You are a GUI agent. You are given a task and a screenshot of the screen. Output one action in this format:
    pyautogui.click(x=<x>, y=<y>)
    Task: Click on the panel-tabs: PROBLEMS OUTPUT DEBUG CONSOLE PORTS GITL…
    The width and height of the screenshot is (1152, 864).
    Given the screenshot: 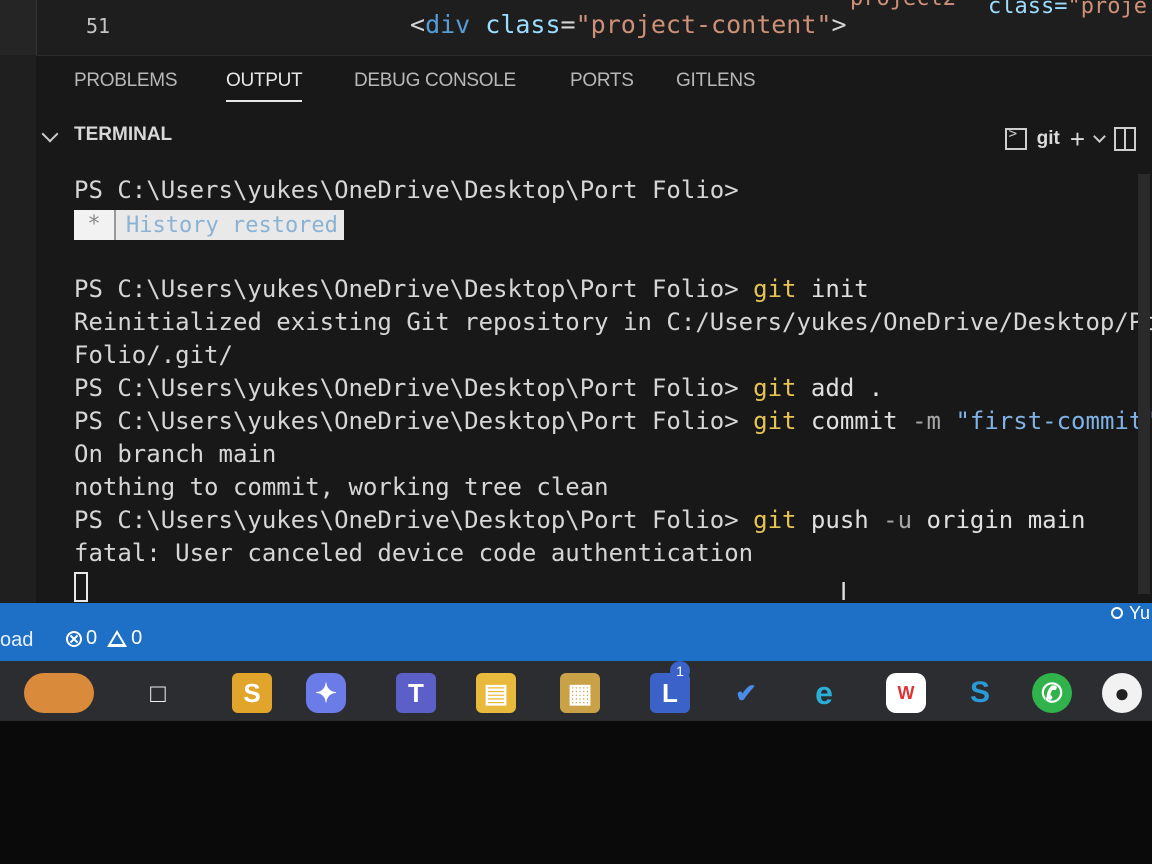 What is the action you would take?
    pyautogui.click(x=594, y=84)
    